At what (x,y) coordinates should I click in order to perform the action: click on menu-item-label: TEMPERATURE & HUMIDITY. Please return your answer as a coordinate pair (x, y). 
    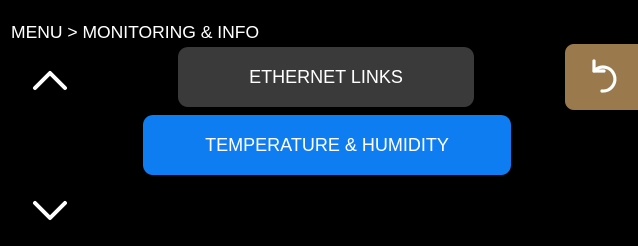
    Looking at the image, I should click on (327, 144).